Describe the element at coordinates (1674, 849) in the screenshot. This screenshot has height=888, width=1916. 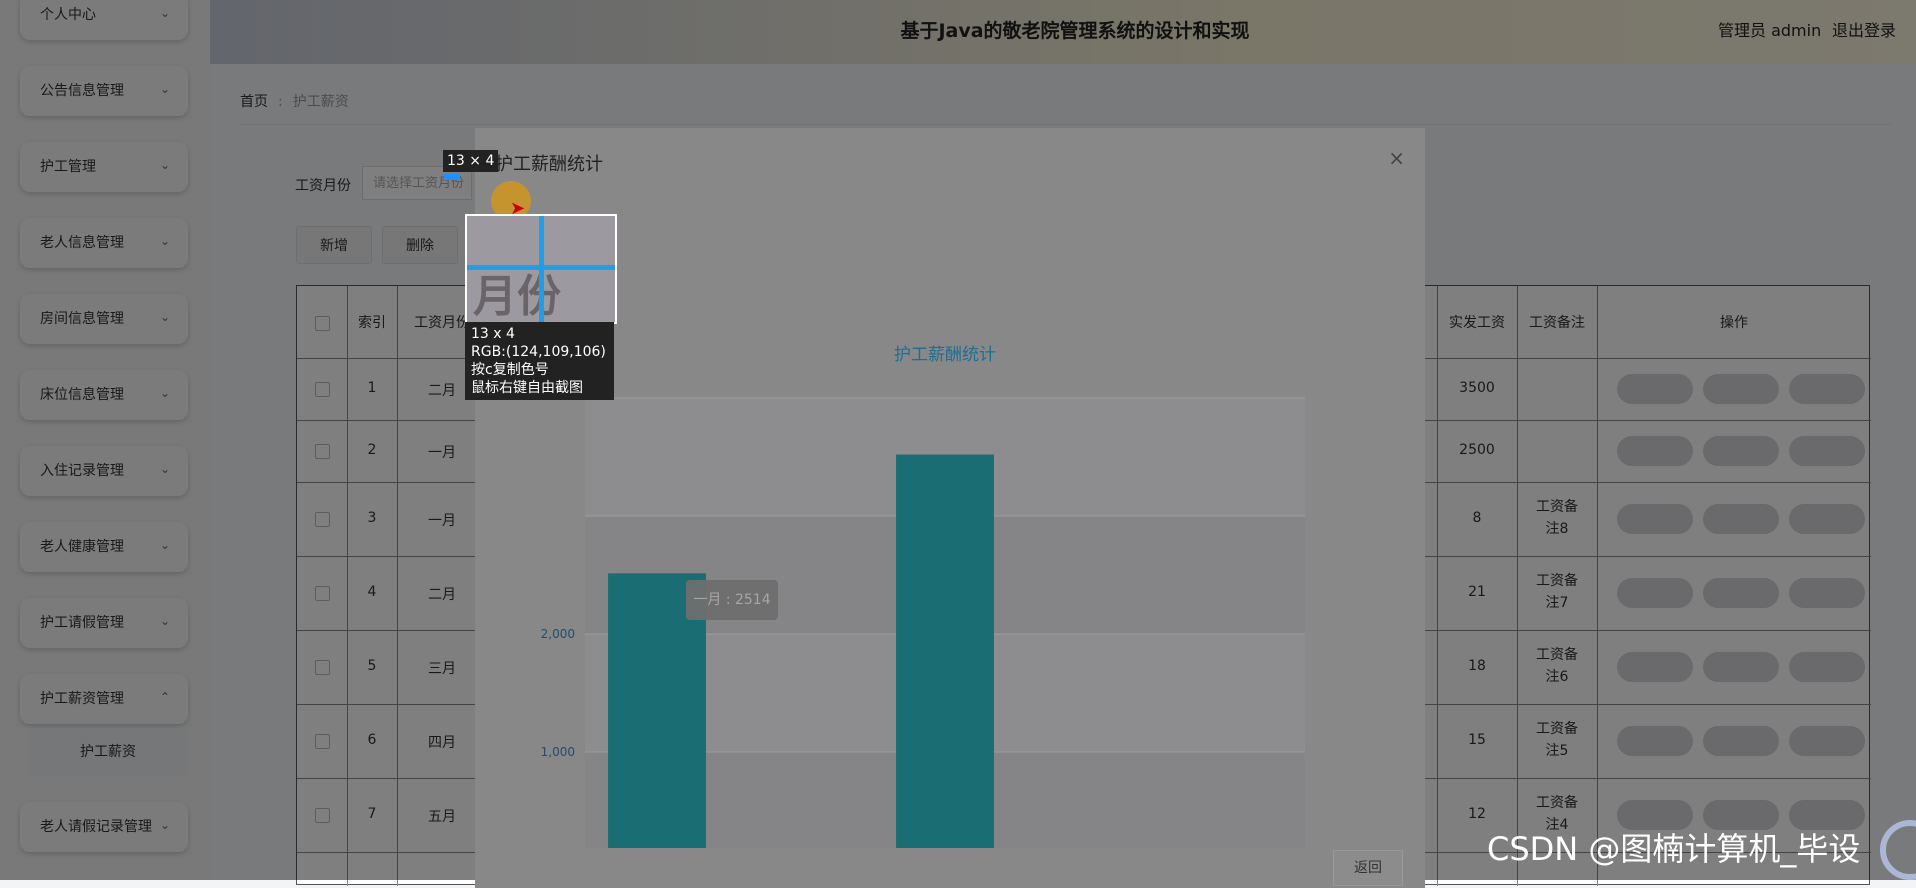
I see `csdn-watermark: CSDN @图楠计算机_毕设` at that location.